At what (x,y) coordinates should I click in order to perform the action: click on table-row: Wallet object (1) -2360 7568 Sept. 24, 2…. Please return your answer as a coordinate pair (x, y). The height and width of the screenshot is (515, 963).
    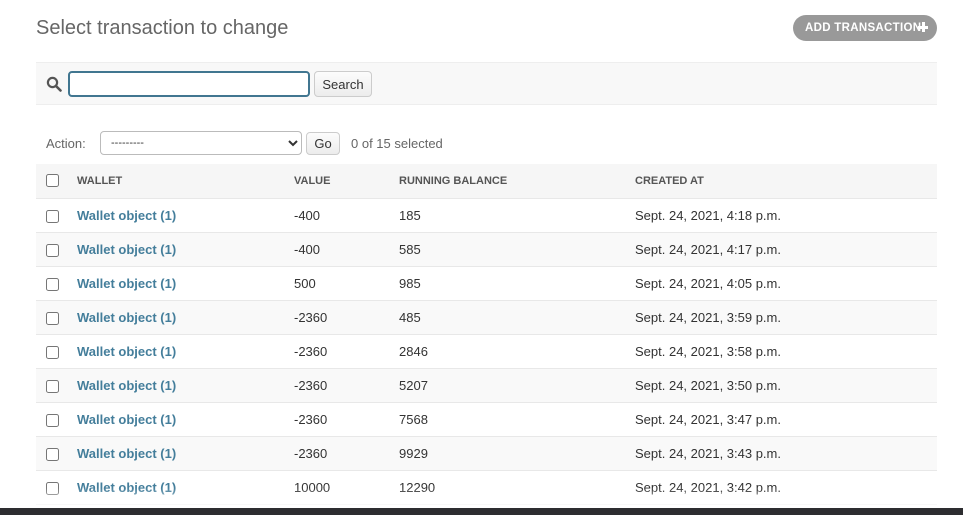
    Looking at the image, I should click on (486, 419).